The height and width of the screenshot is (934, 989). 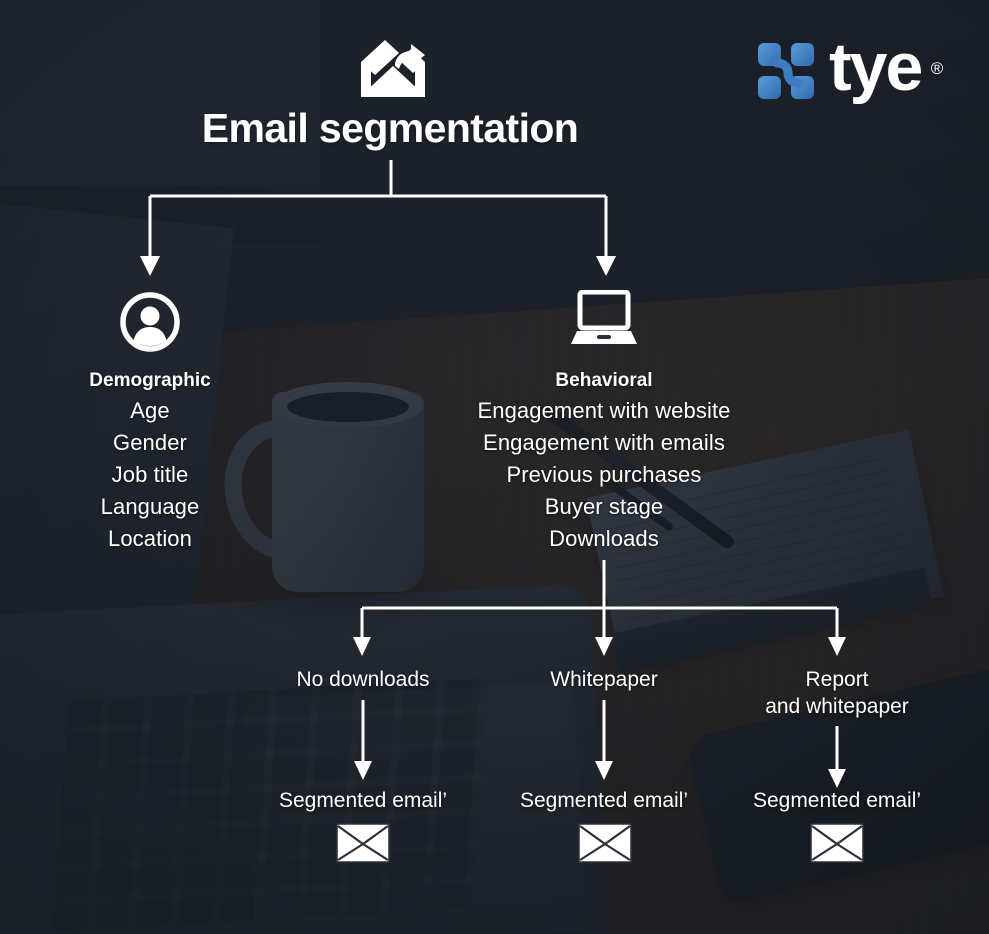 I want to click on behavioral-heading: Behavioral, so click(x=604, y=380).